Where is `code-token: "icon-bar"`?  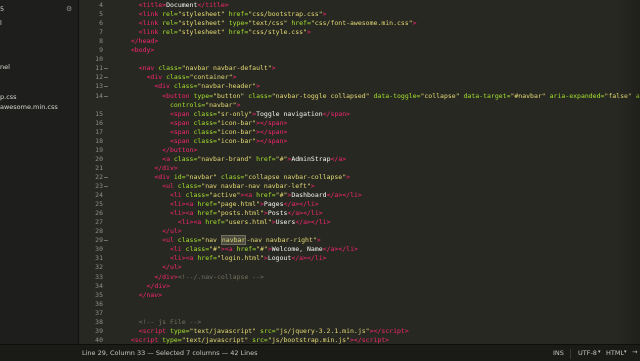 code-token: "icon-bar" is located at coordinates (236, 140).